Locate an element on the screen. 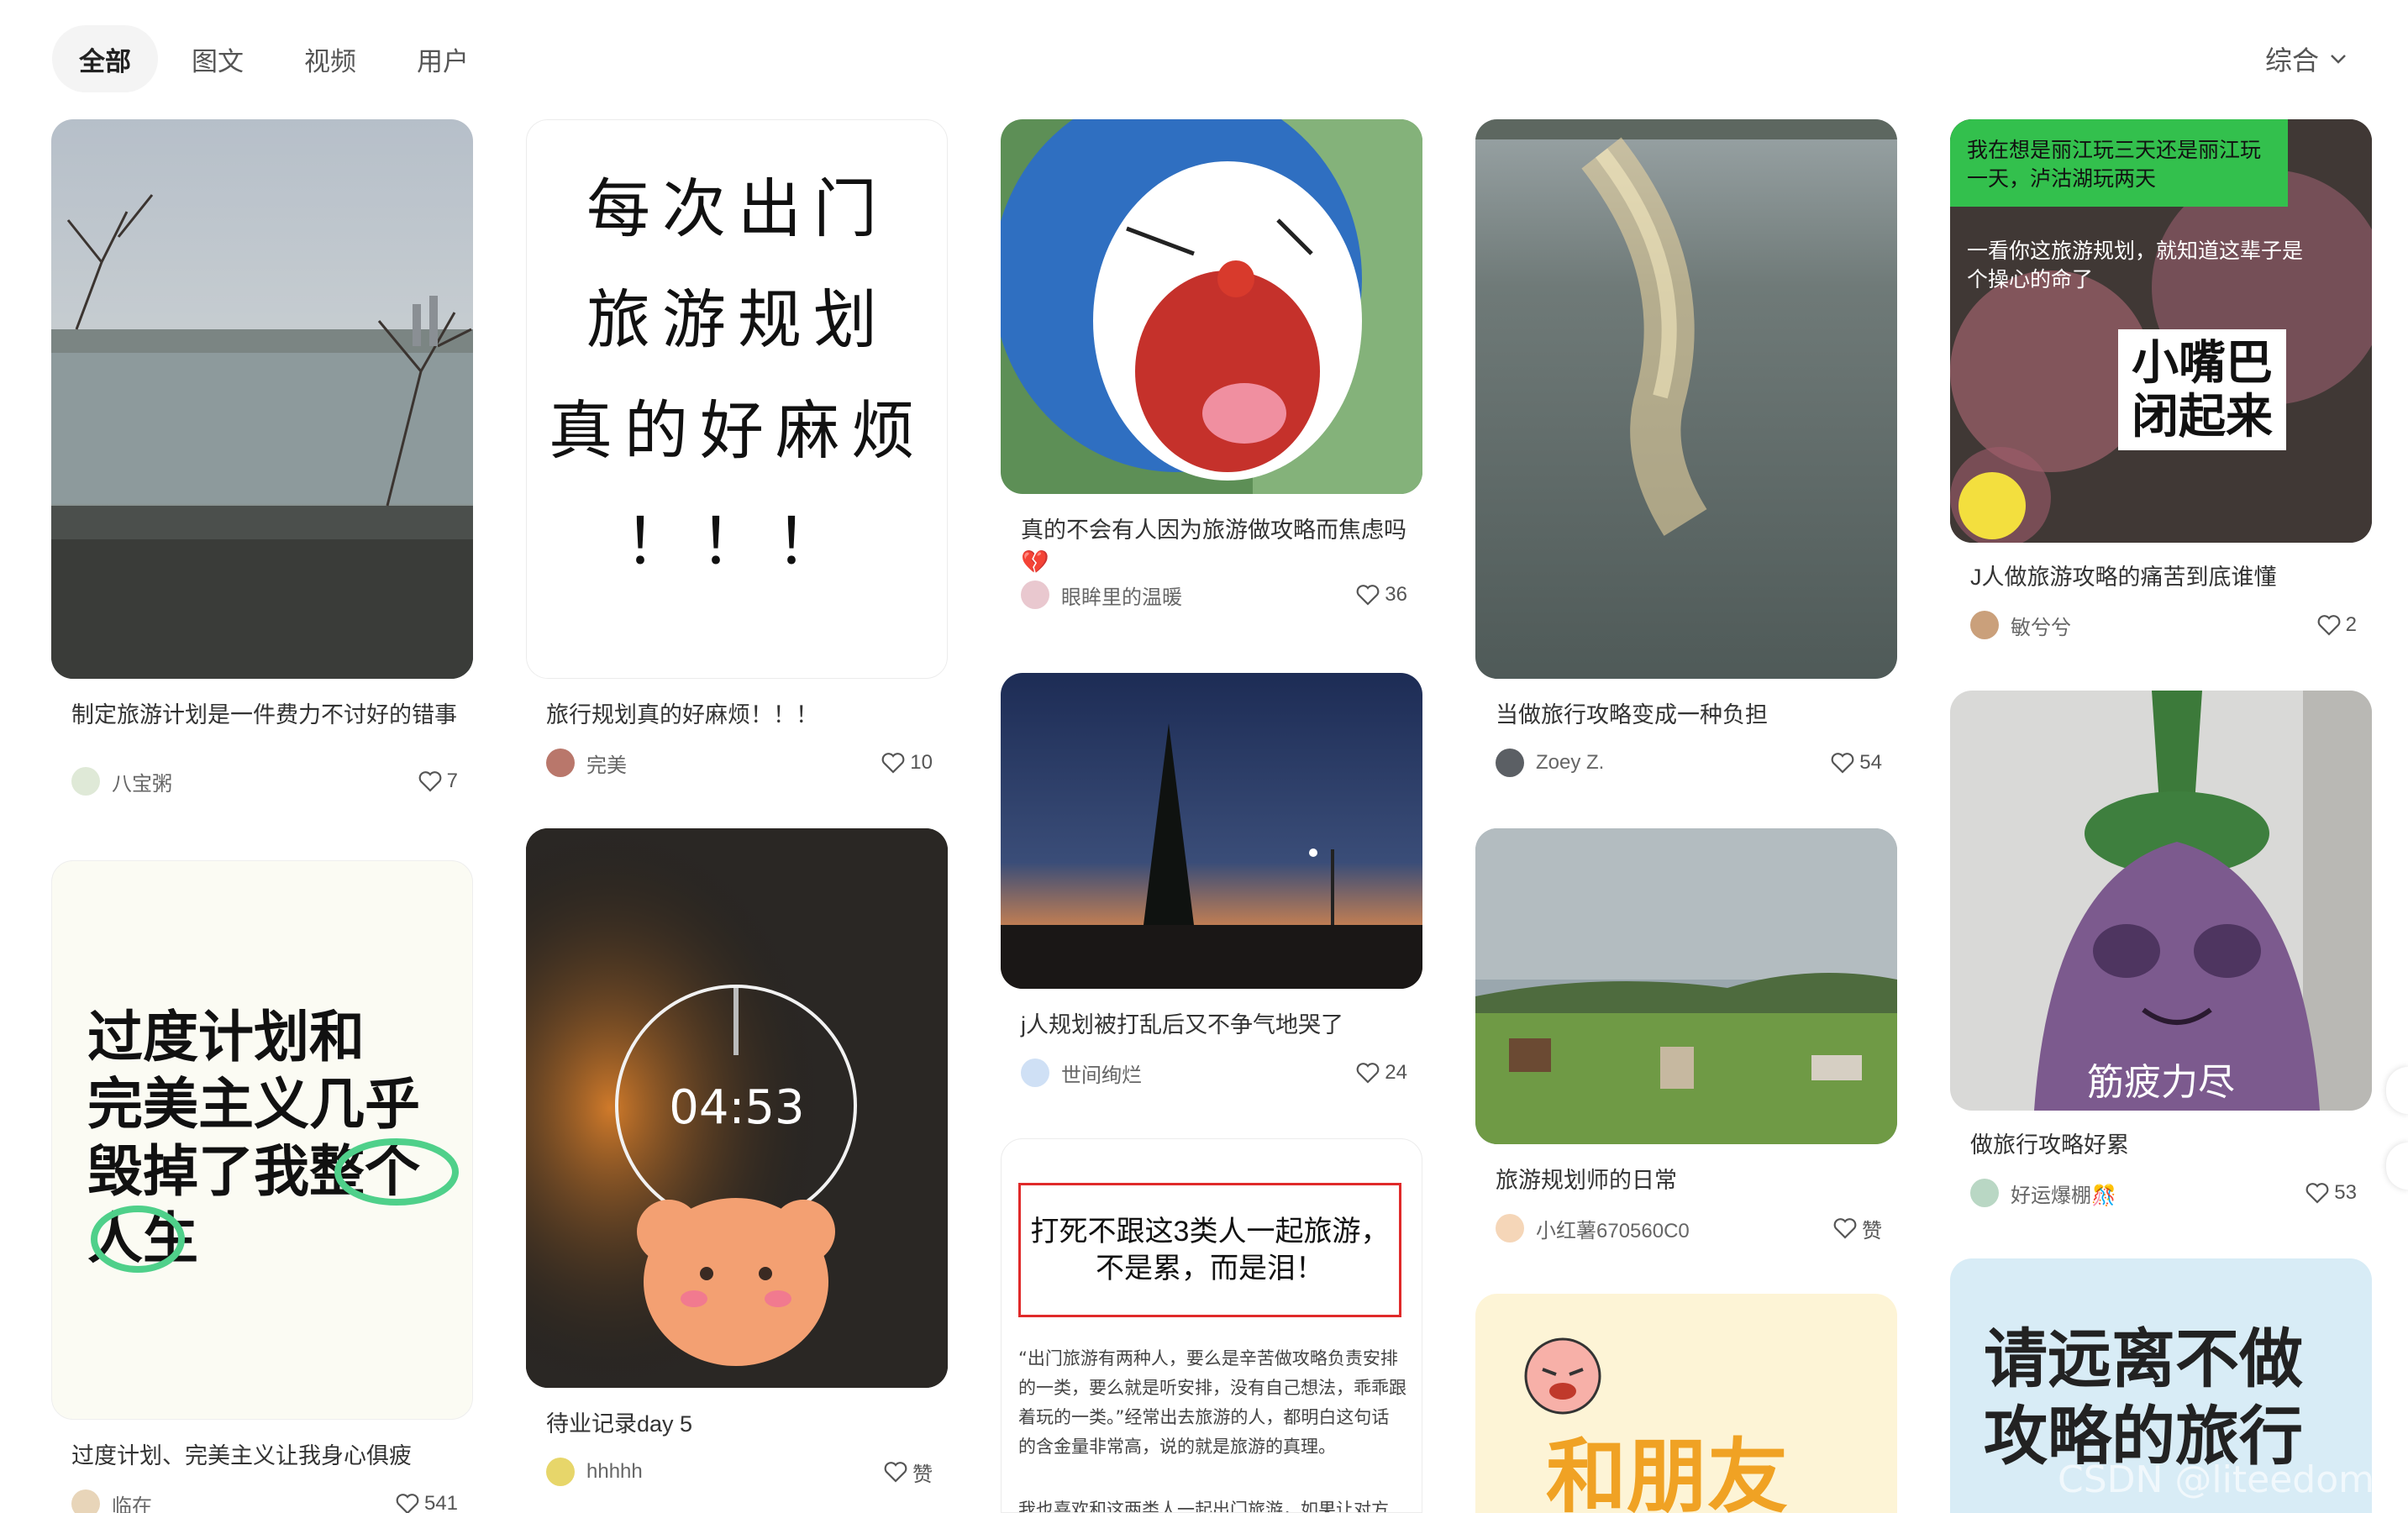  author-name: 临在 is located at coordinates (254, 1501).